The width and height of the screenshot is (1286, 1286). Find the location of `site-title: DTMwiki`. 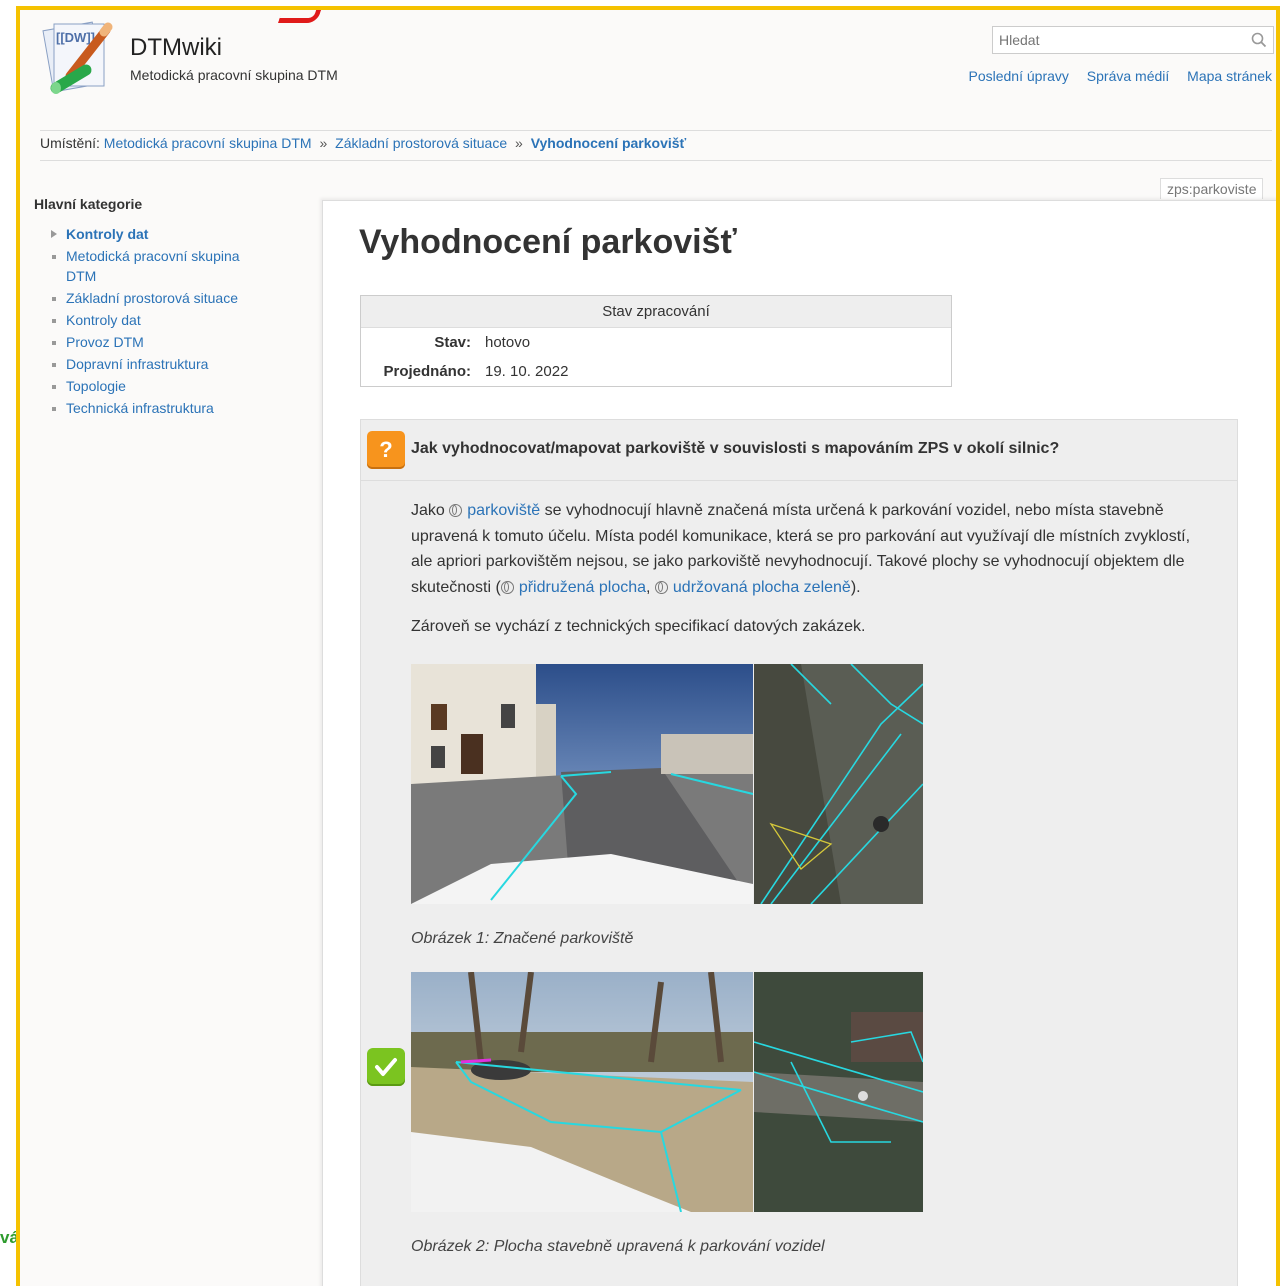

site-title: DTMwiki is located at coordinates (176, 48).